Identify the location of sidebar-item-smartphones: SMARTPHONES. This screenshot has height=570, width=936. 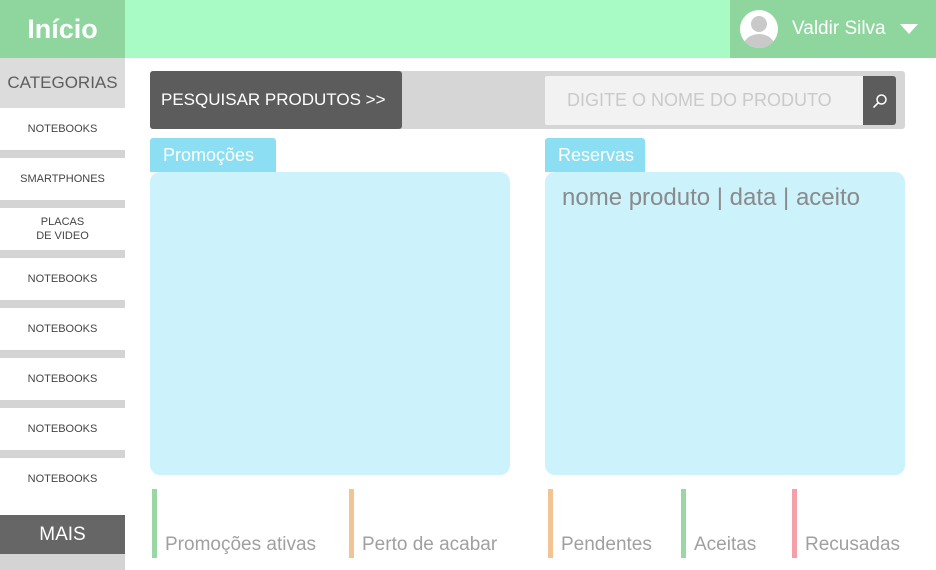
(62, 183).